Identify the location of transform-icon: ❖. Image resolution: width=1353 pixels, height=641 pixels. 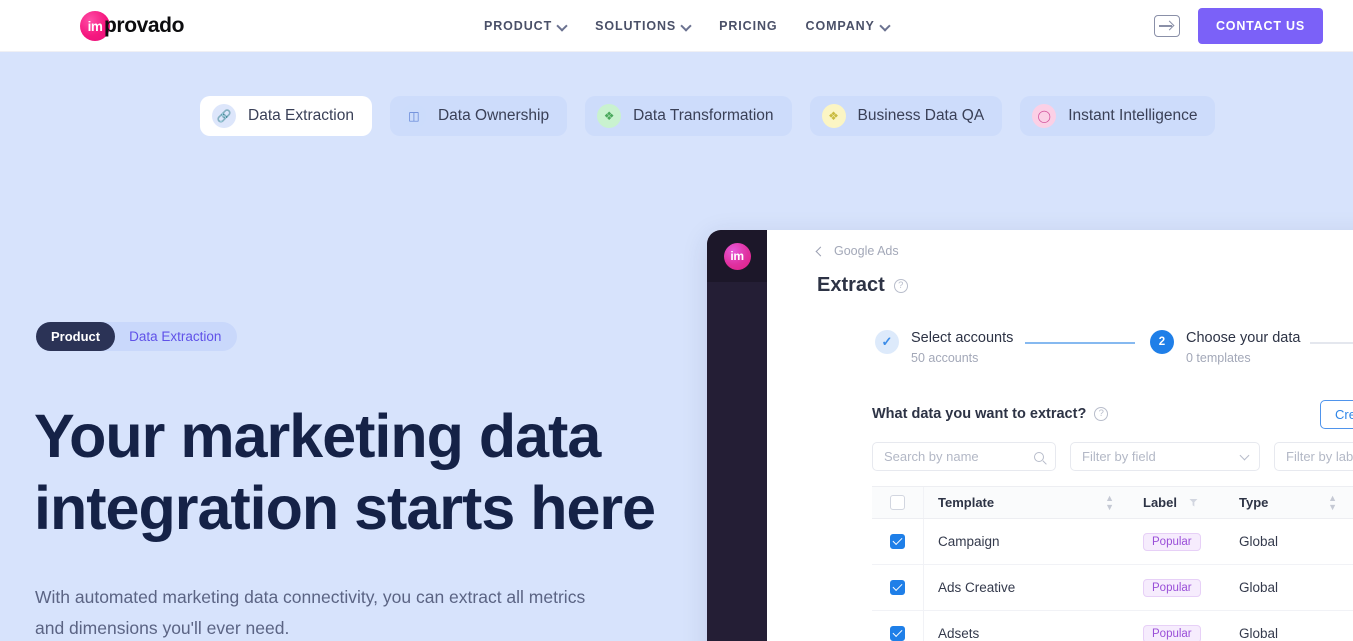
(609, 116).